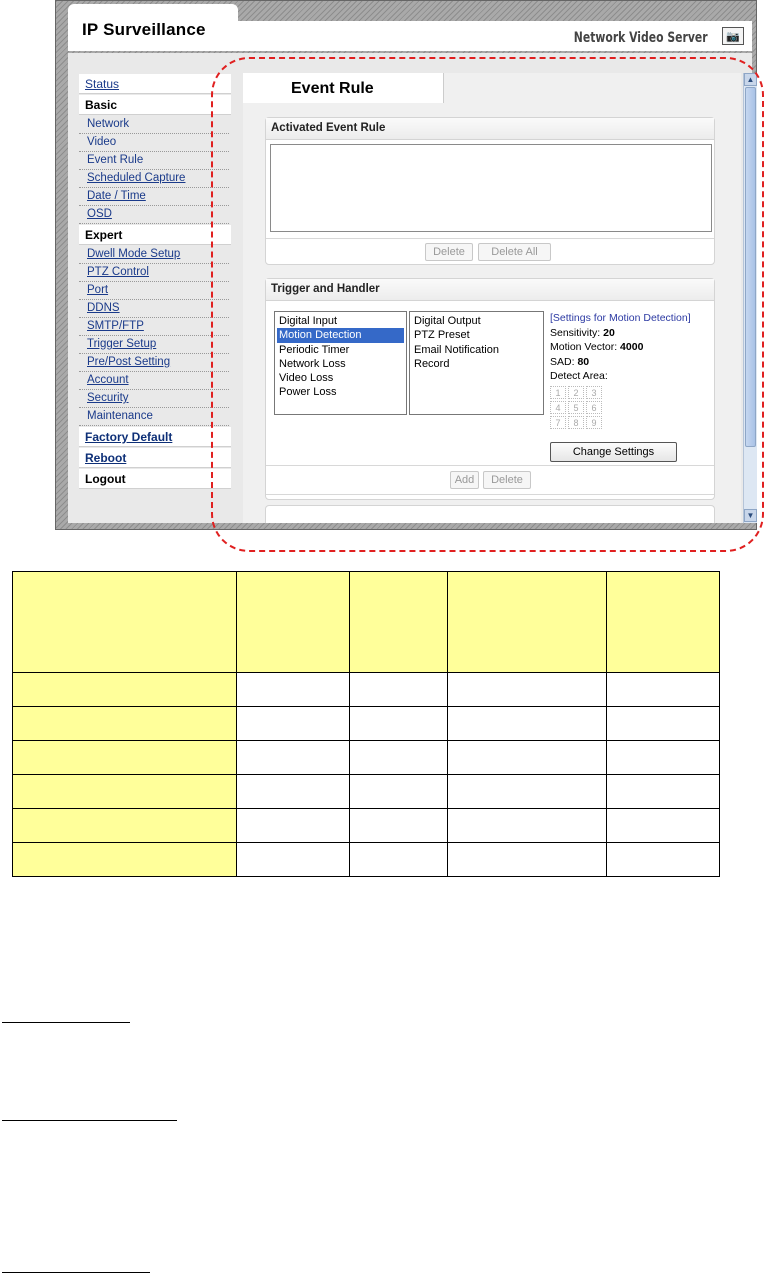 The height and width of the screenshot is (1275, 770). What do you see at coordinates (613, 452) in the screenshot?
I see `change-settings-button: Change Settings` at bounding box center [613, 452].